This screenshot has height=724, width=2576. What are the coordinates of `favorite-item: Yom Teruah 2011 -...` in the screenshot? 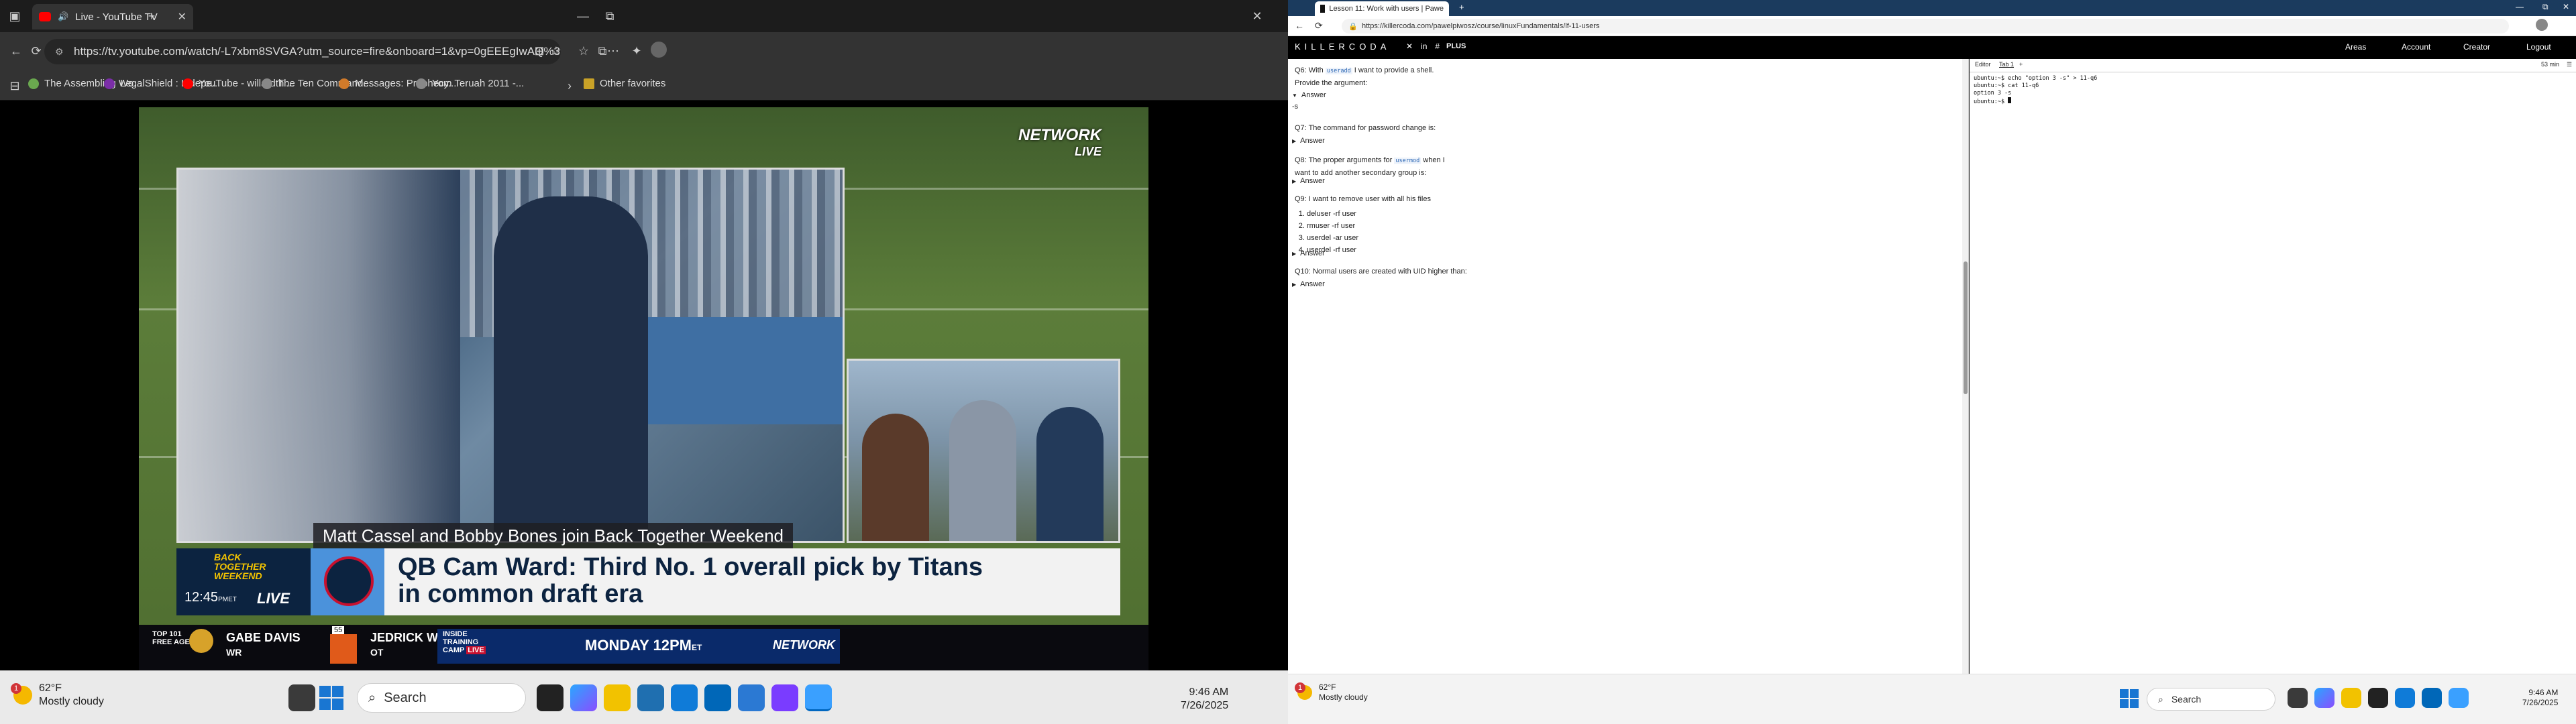 It's located at (470, 83).